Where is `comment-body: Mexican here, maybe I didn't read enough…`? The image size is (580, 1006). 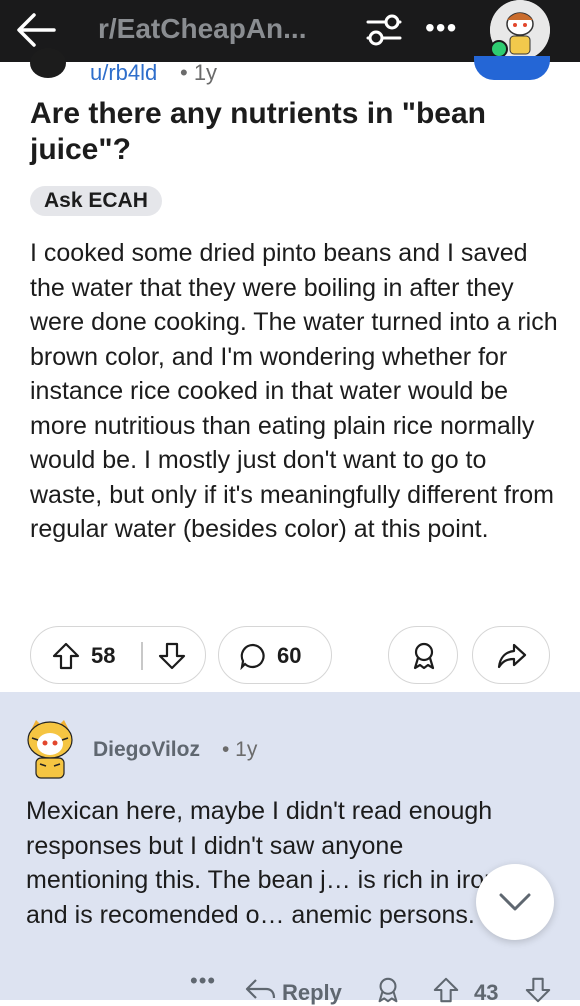
comment-body: Mexican here, maybe I didn't read enough… is located at coordinates (262, 863).